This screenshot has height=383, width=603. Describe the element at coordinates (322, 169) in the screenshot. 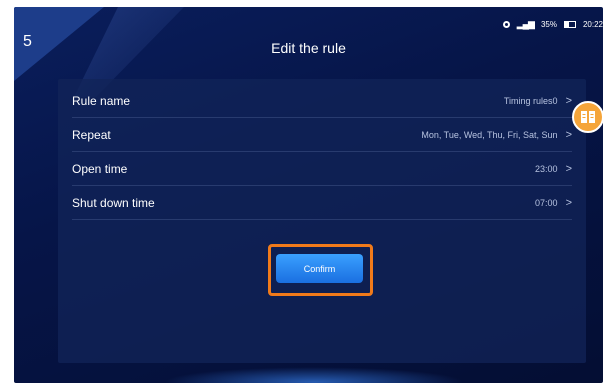

I see `open-time-row: Open time 23:00 >` at that location.